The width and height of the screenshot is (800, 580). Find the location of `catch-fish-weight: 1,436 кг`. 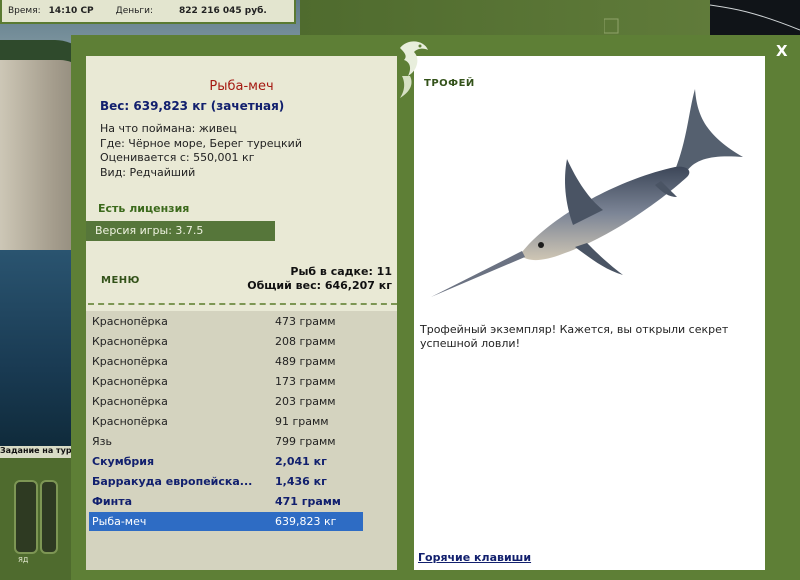

catch-fish-weight: 1,436 кг is located at coordinates (301, 481).